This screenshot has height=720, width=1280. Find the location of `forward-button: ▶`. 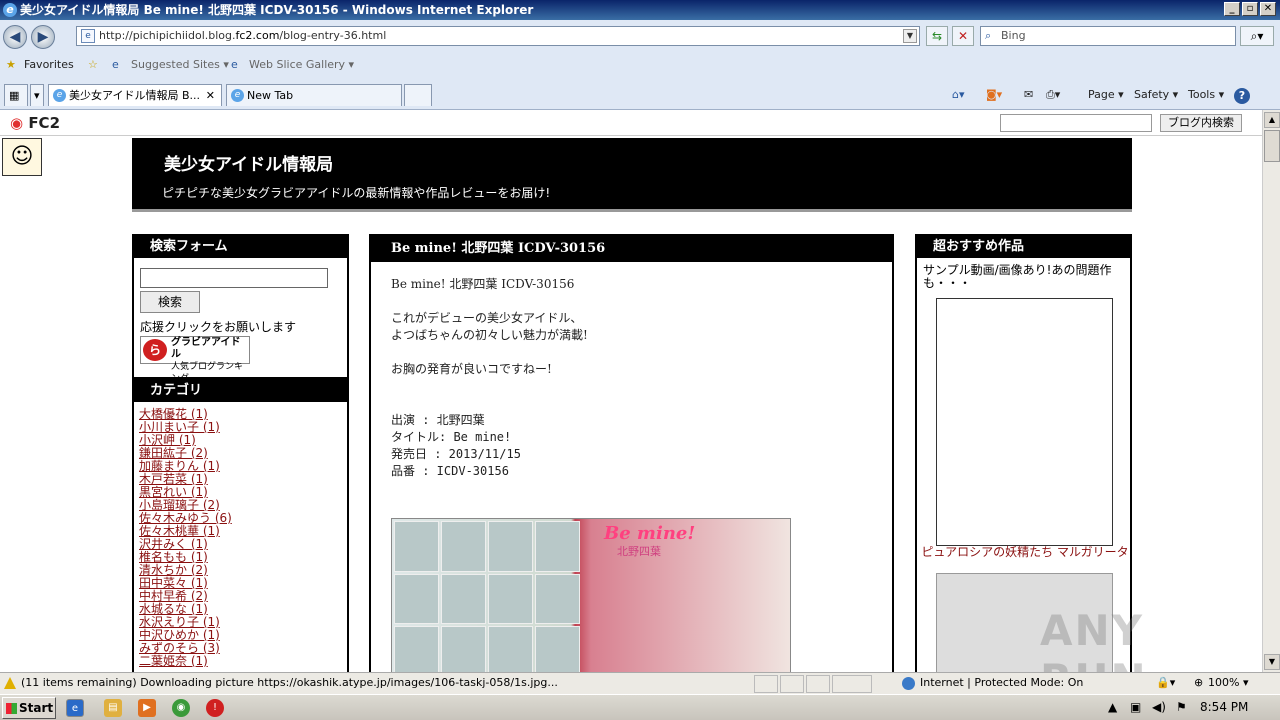

forward-button: ▶ is located at coordinates (43, 37).